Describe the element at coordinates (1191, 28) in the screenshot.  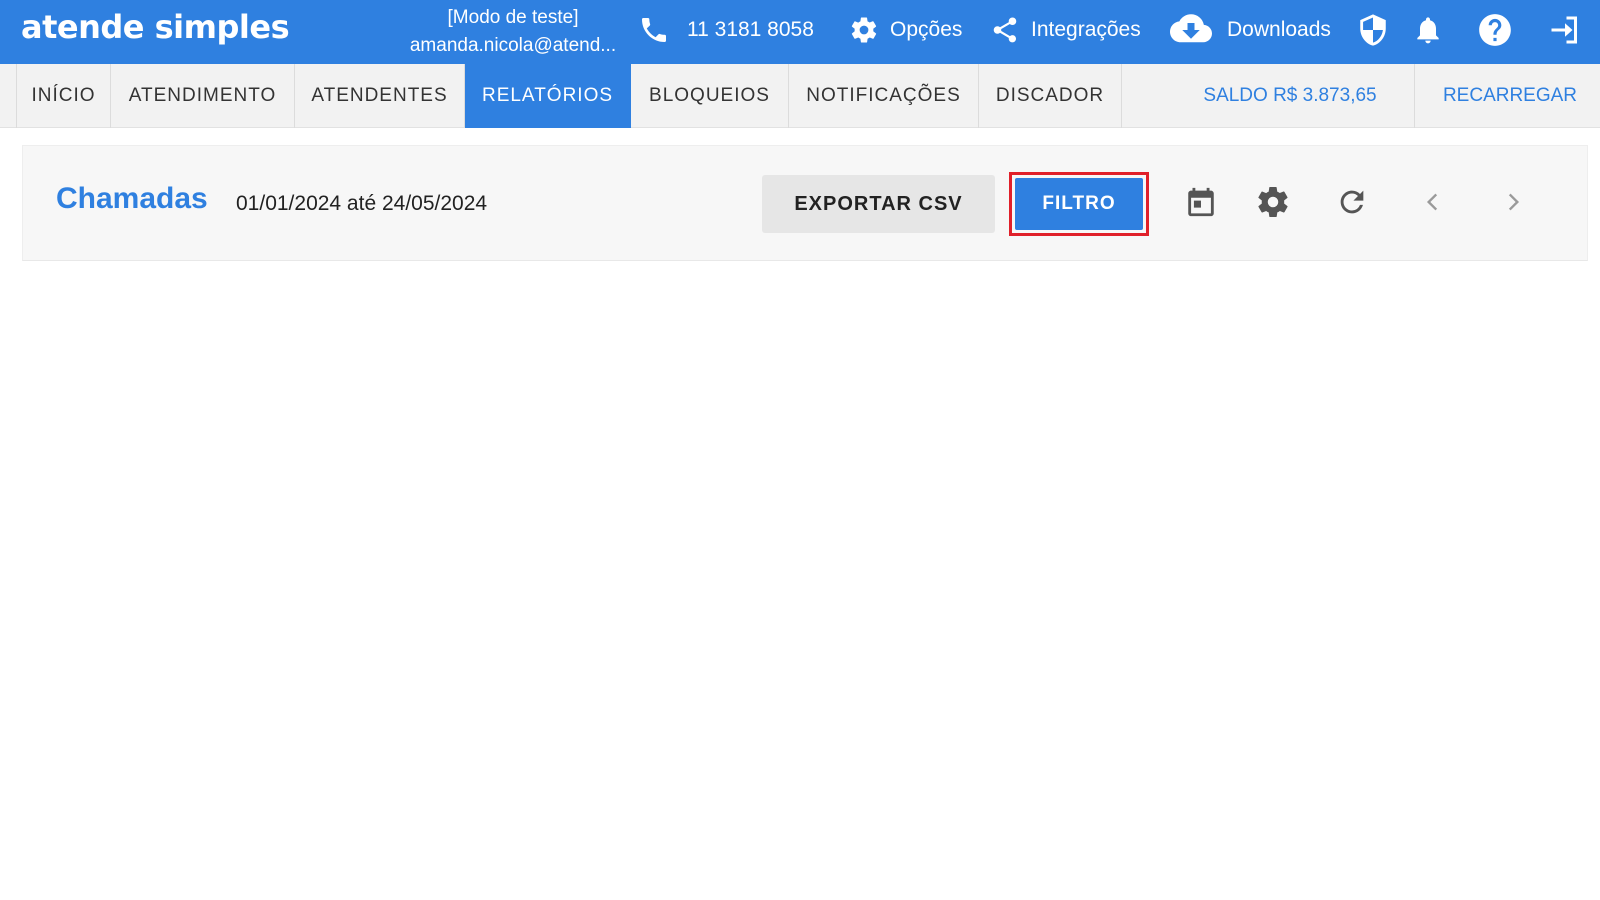
I see `cloud-download-icon` at that location.